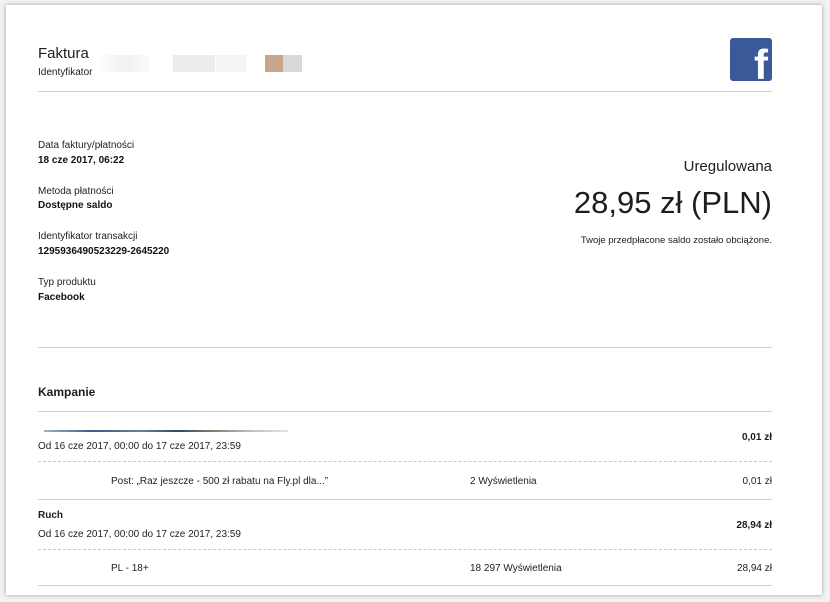 The width and height of the screenshot is (830, 602). I want to click on product-type-label: Typ produktu, so click(67, 282).